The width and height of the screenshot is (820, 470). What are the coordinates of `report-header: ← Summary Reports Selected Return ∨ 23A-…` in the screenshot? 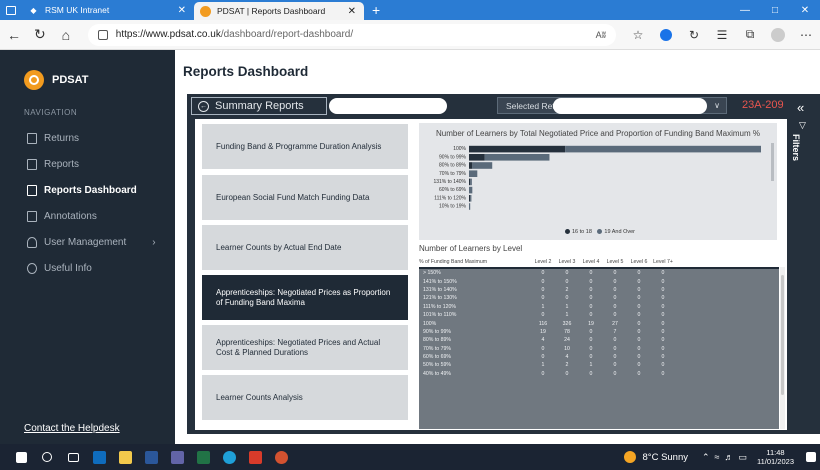 It's located at (491, 106).